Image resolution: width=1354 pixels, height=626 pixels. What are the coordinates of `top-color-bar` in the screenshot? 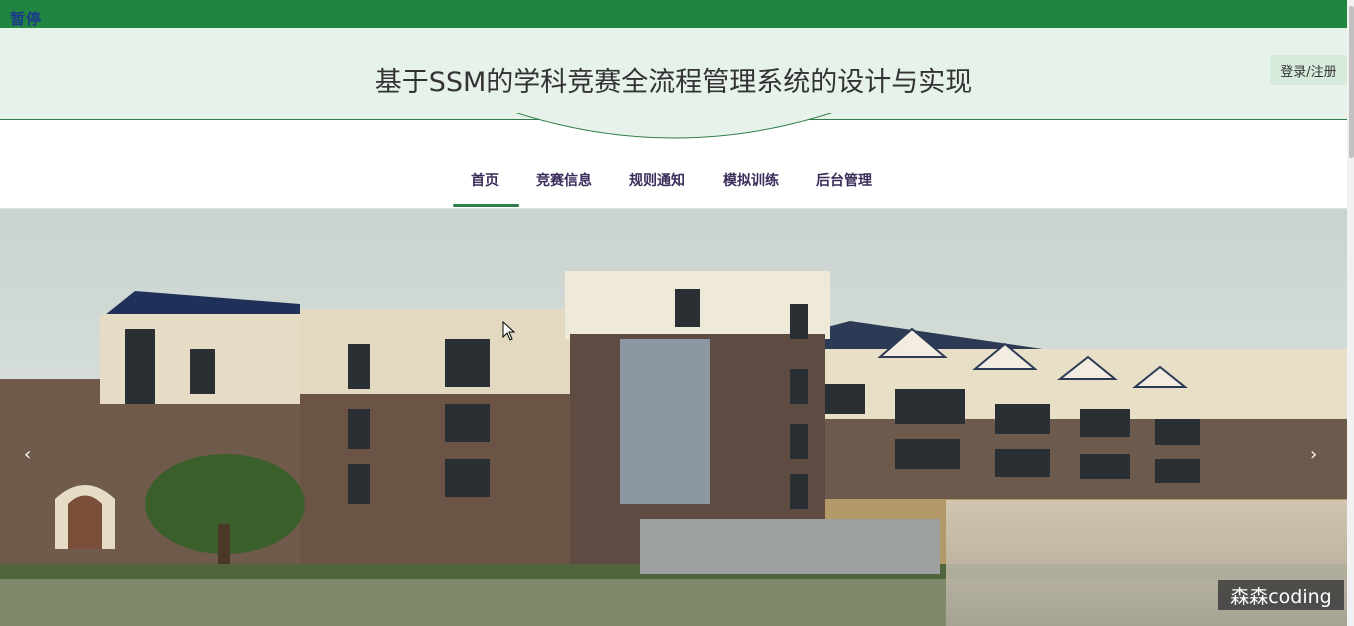 It's located at (673, 14).